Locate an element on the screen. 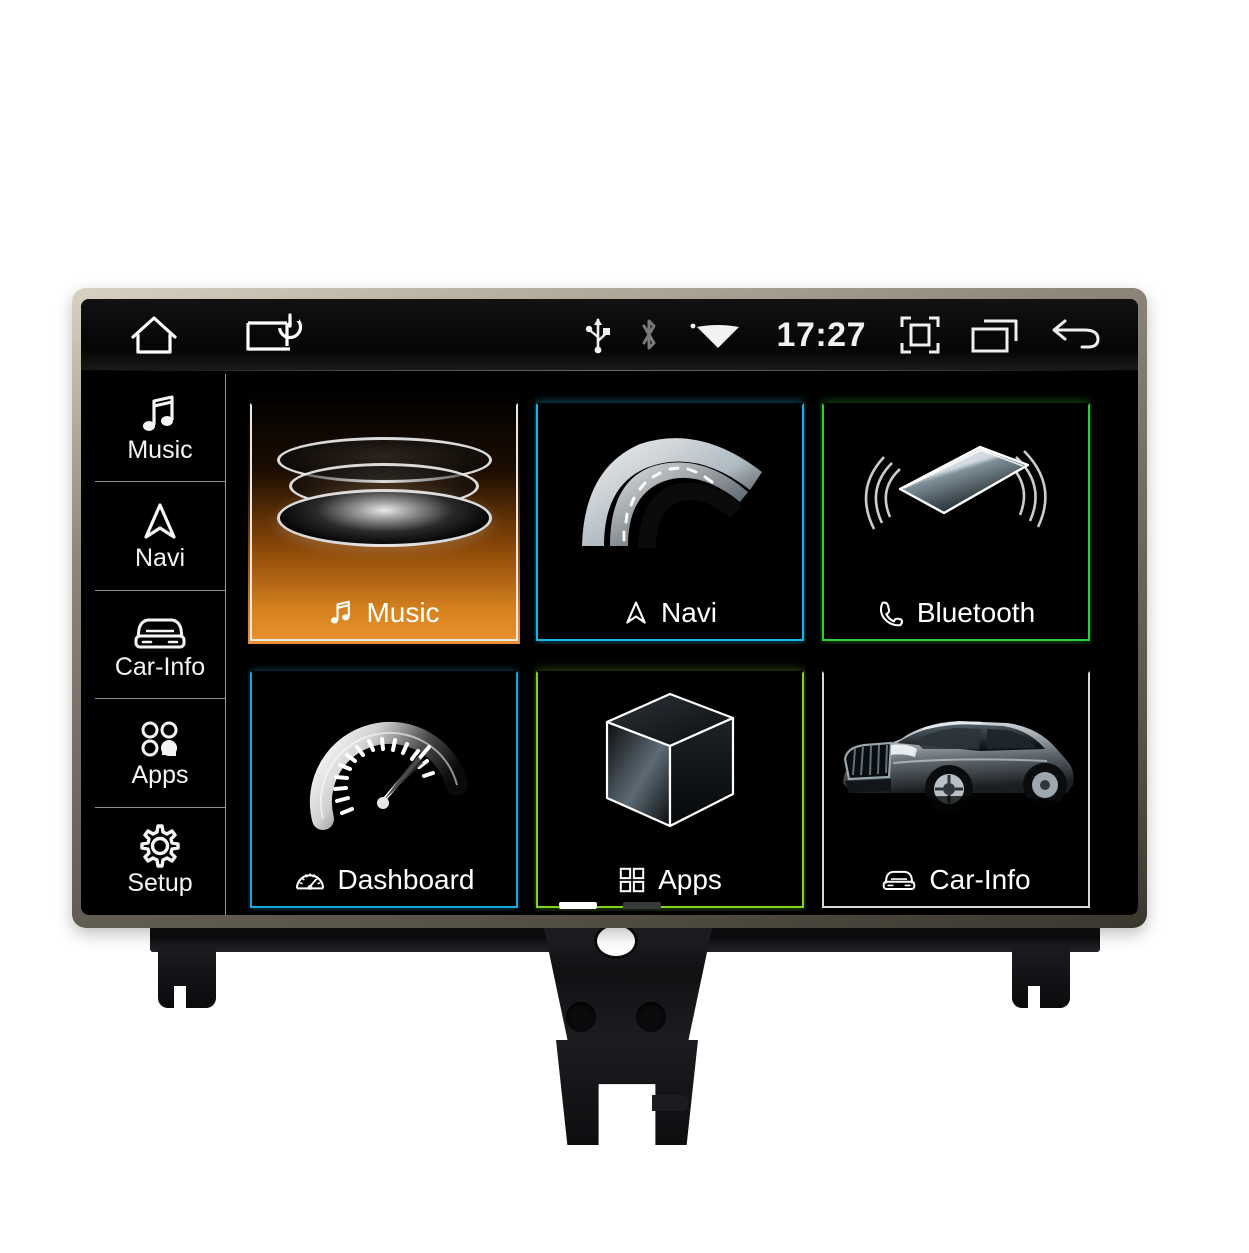 The image size is (1249, 1253). tile-artwork-dashboard is located at coordinates (384, 761).